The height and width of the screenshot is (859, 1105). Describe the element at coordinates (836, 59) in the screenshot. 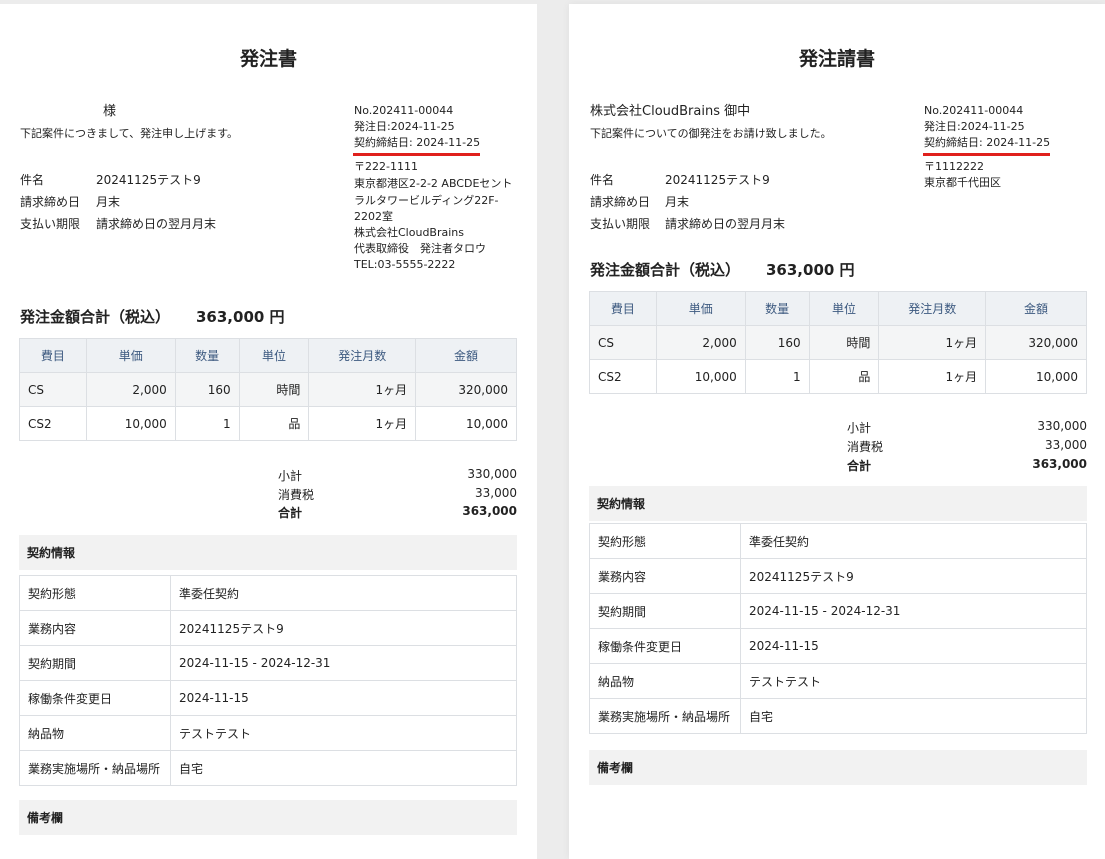

I see `document-title: 発注請書` at that location.